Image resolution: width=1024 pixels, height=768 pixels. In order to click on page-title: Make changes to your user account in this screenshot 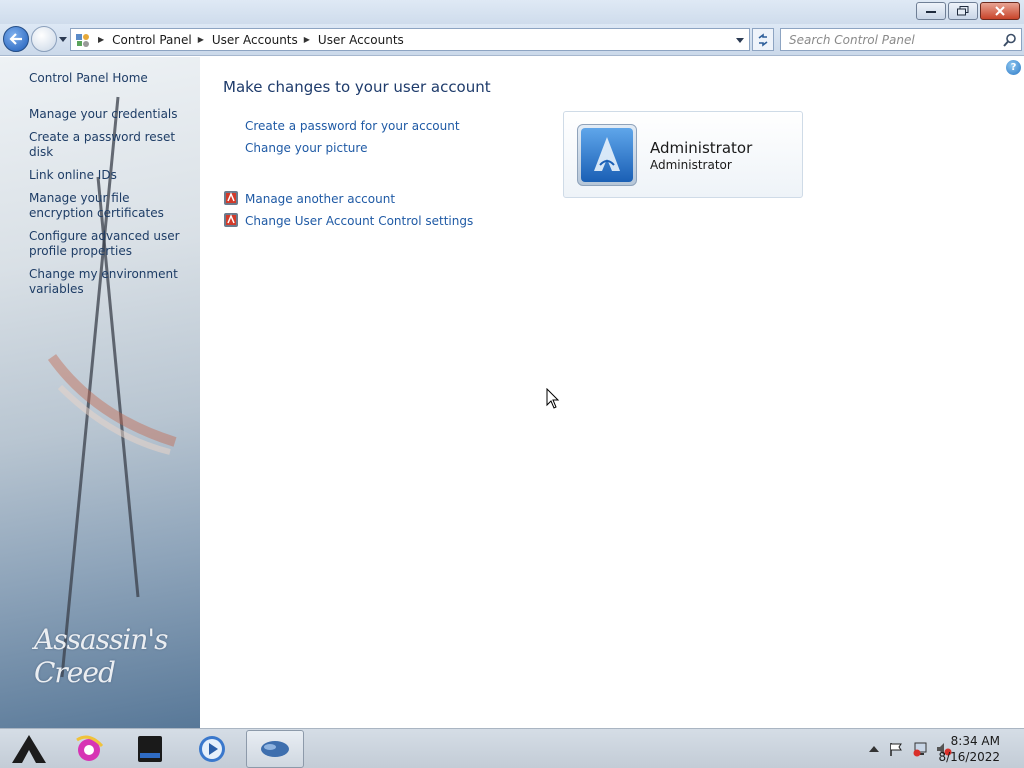, I will do `click(357, 87)`.